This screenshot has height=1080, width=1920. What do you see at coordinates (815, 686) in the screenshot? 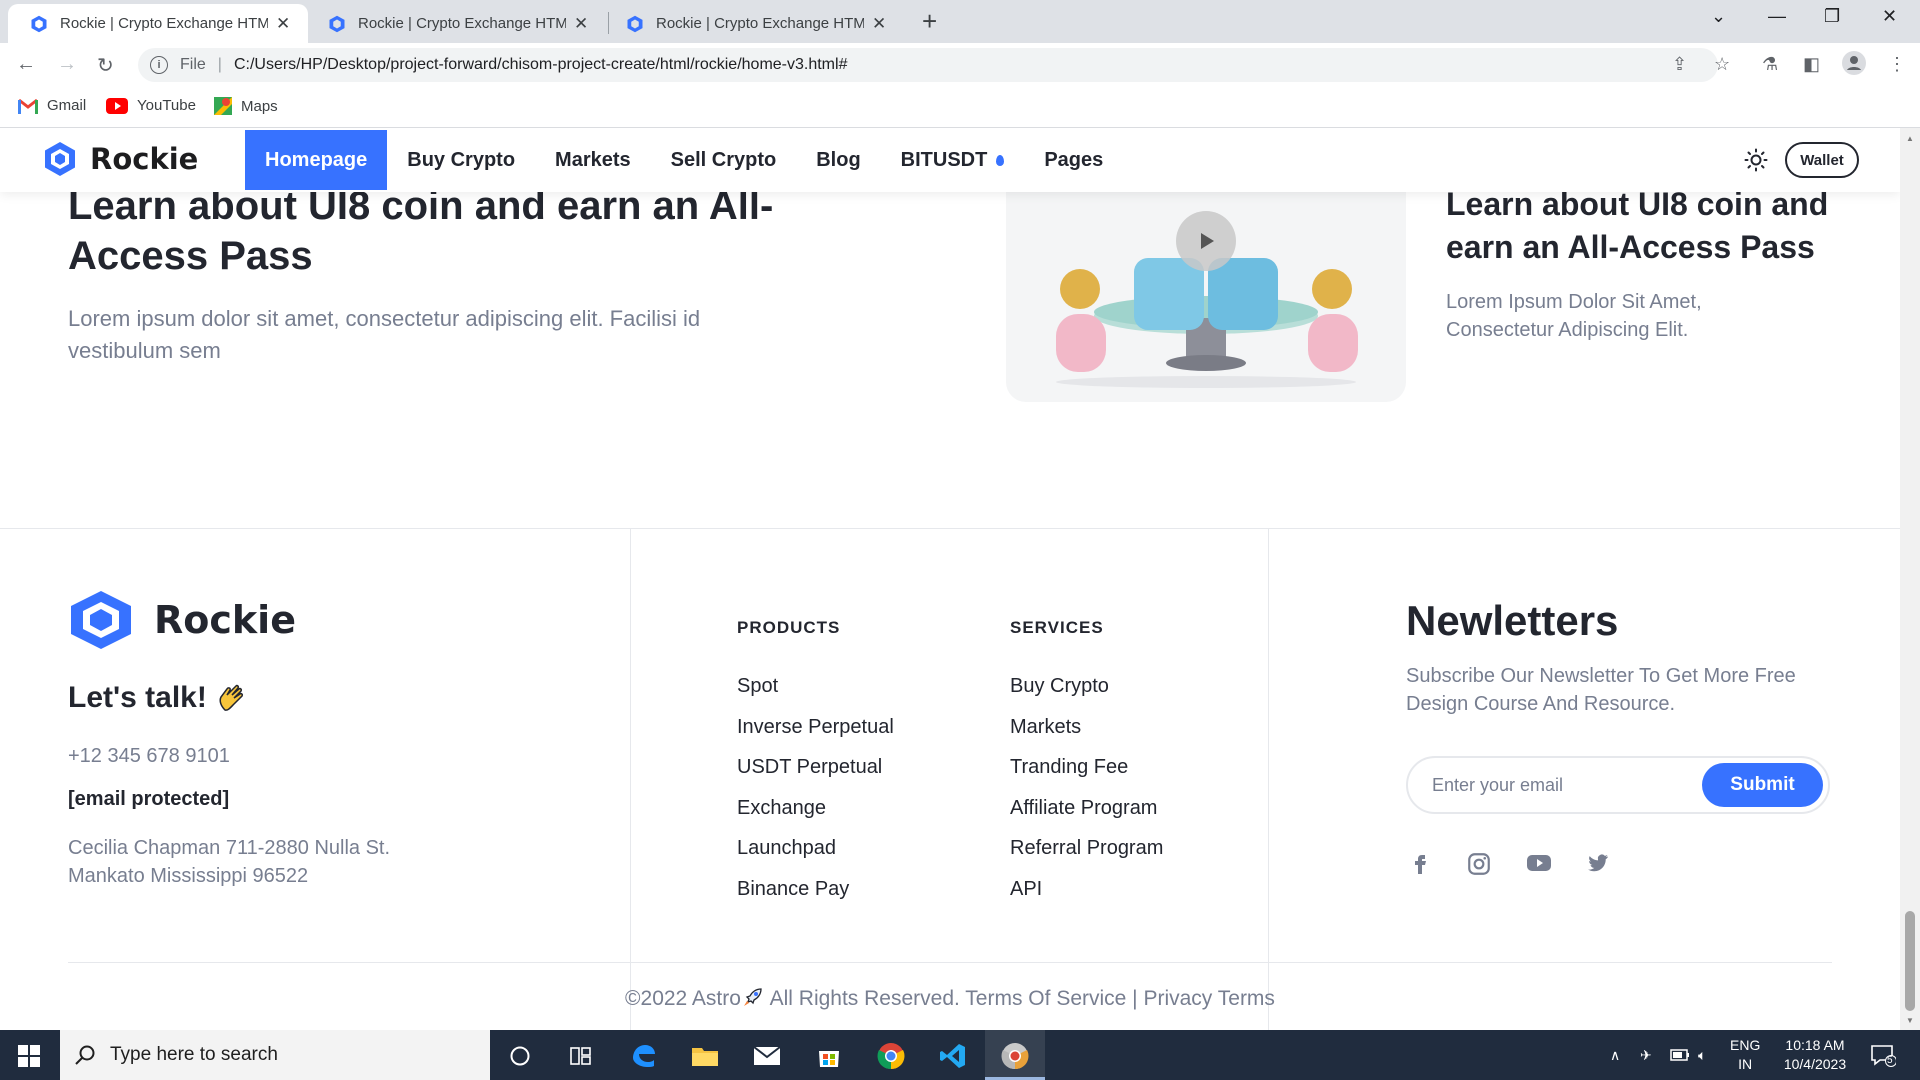
I see `footer-link-spot: Spot` at bounding box center [815, 686].